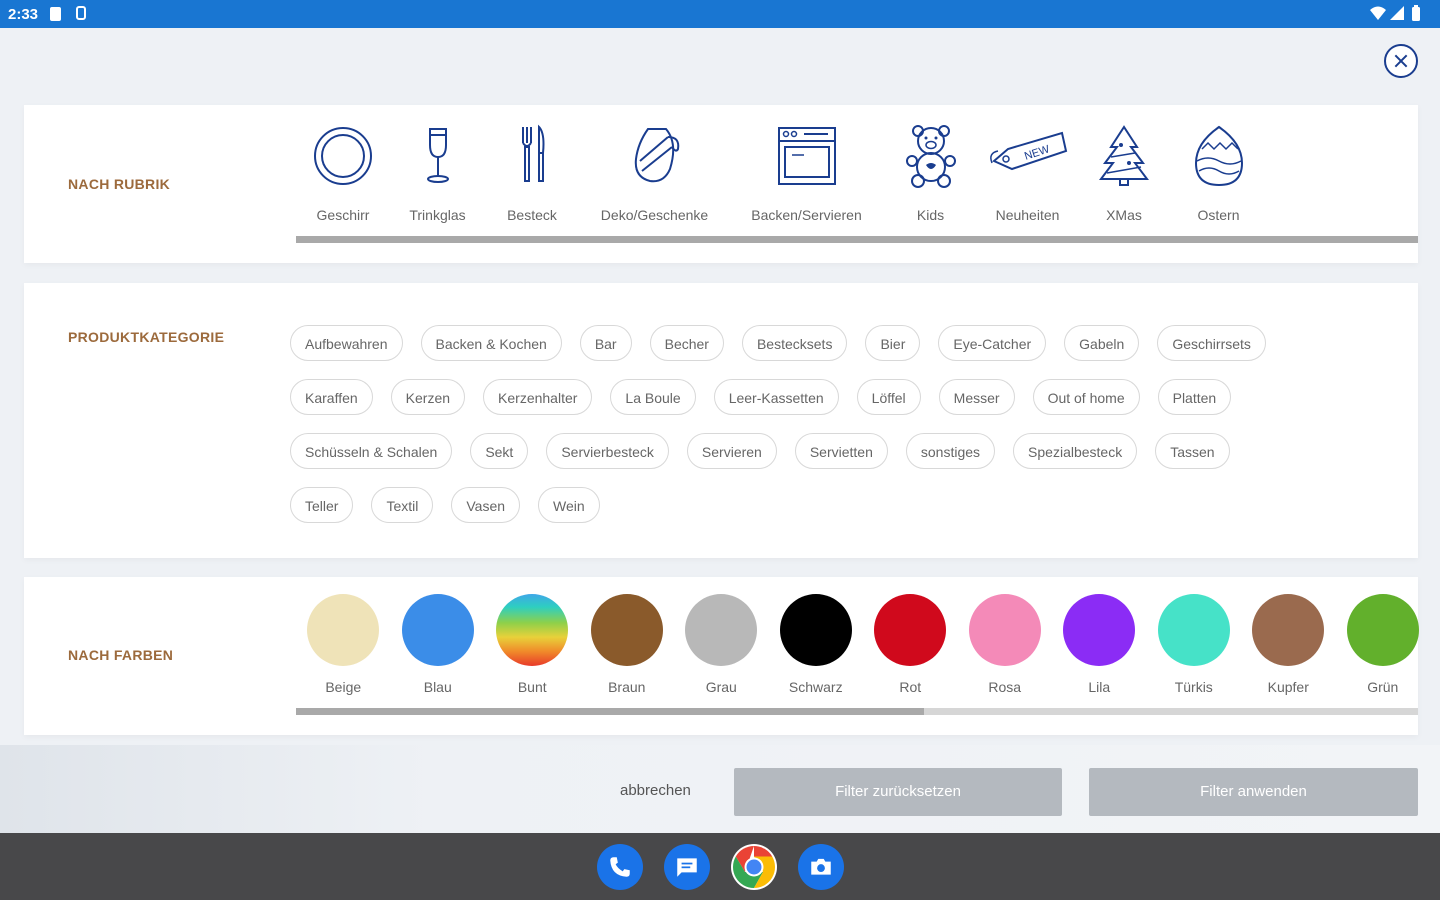  Describe the element at coordinates (992, 343) in the screenshot. I see `category-chip: Eye-Catcher` at that location.